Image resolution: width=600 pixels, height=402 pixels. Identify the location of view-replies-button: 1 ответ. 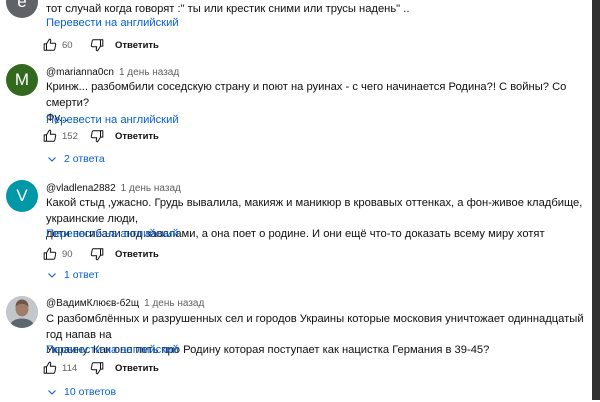
(71, 275).